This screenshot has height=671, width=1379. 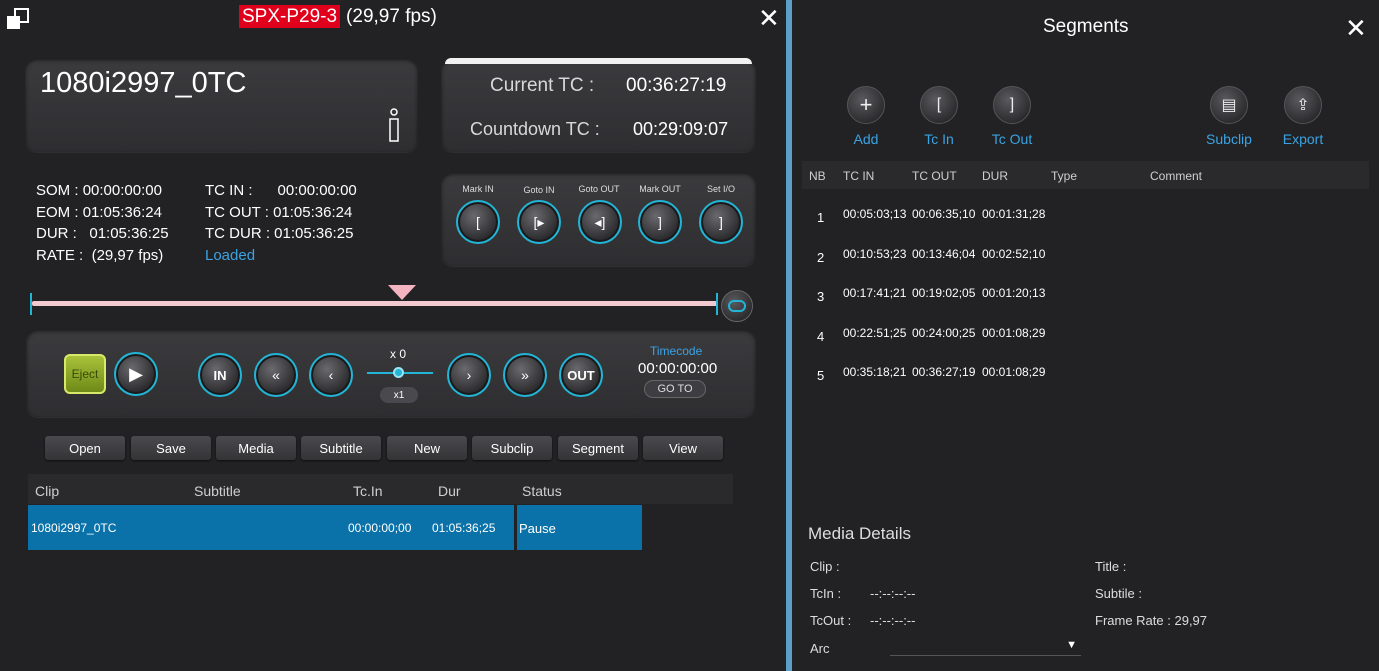 What do you see at coordinates (85, 448) in the screenshot?
I see `open-button: Open` at bounding box center [85, 448].